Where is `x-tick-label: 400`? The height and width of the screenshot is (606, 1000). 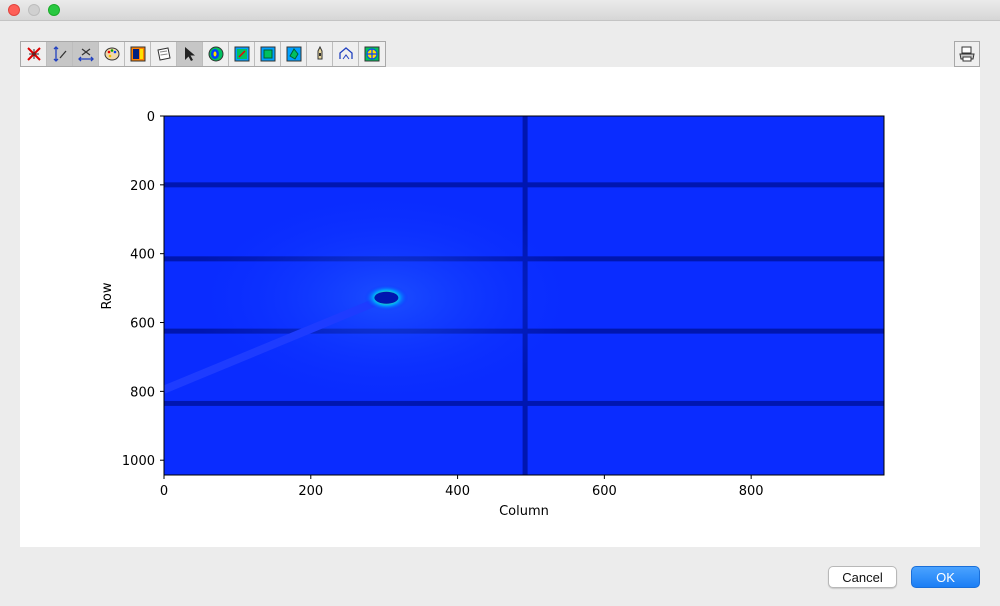
x-tick-label: 400 is located at coordinates (457, 491).